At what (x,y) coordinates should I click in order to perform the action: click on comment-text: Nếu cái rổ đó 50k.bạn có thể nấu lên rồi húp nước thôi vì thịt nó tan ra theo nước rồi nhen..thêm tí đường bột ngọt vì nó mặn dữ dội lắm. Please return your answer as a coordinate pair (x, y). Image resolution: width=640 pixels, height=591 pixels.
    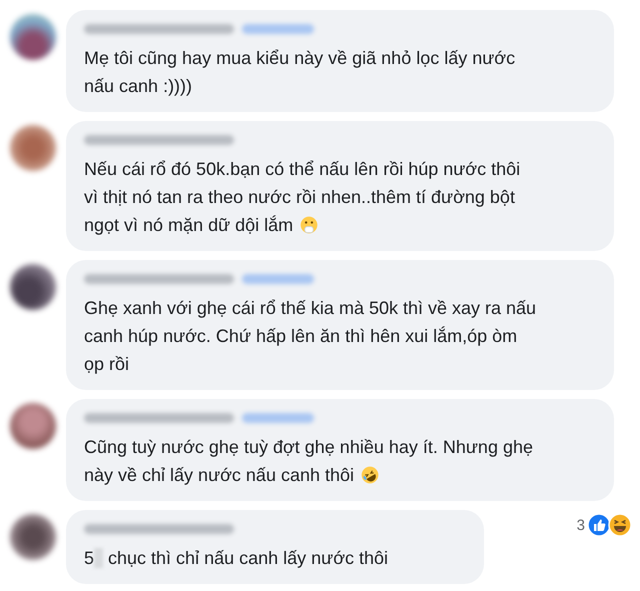
    Looking at the image, I should click on (302, 197).